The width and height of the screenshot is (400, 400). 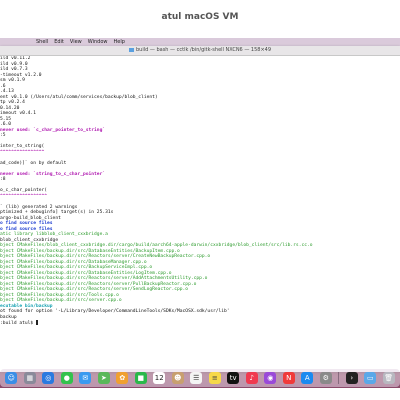 What do you see at coordinates (12, 102) in the screenshot?
I see `terminal-line-text: tp v0.2.4` at bounding box center [12, 102].